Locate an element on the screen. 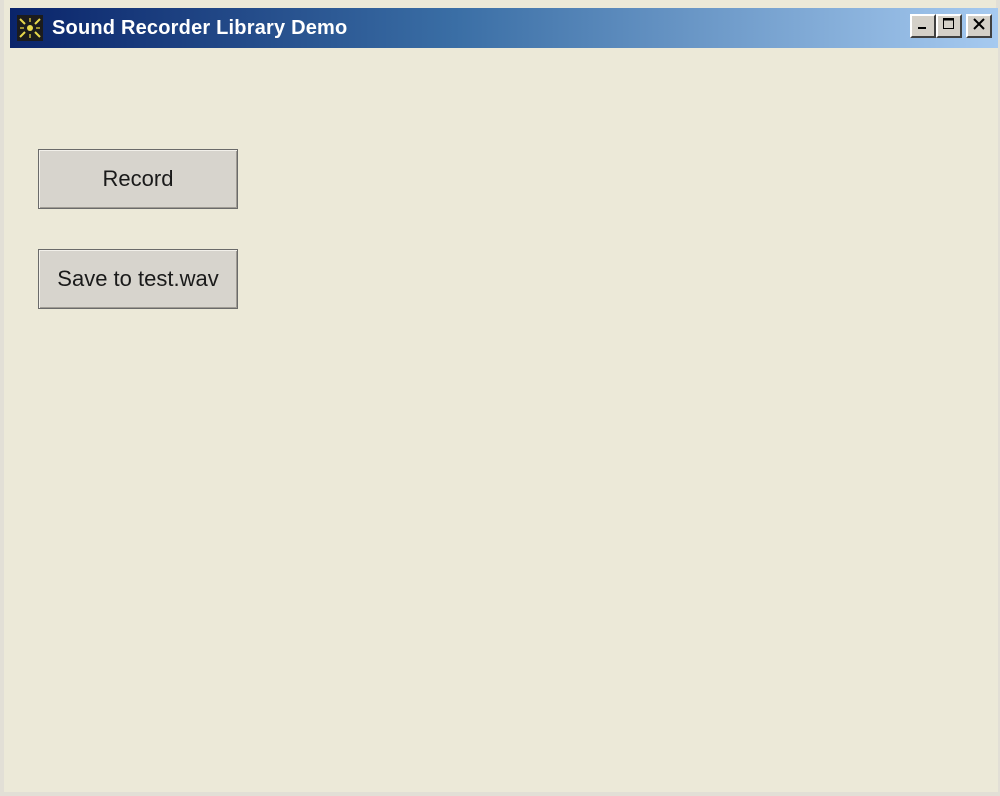 The width and height of the screenshot is (1000, 796). close-button is located at coordinates (979, 26).